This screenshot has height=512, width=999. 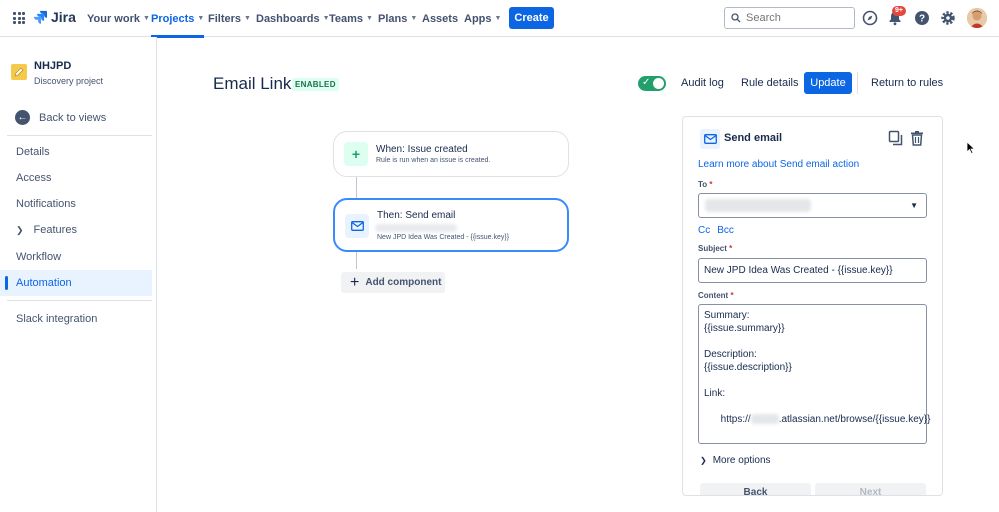 I want to click on nav-label: Teams, so click(x=346, y=18).